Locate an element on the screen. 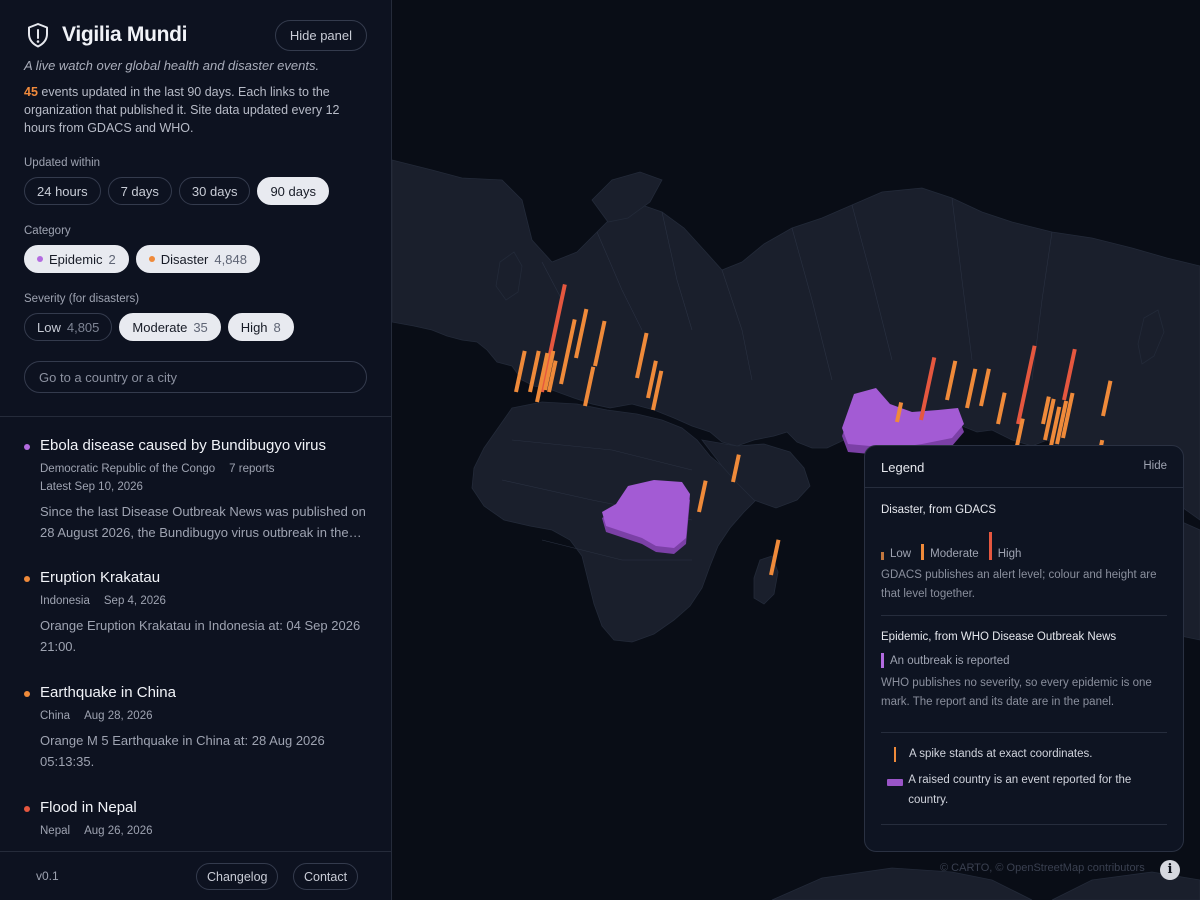 Image resolution: width=1200 pixels, height=900 pixels. event-item-nepal-flood: Flood in Nepal Nepal Aug 26, 2026 is located at coordinates (196, 819).